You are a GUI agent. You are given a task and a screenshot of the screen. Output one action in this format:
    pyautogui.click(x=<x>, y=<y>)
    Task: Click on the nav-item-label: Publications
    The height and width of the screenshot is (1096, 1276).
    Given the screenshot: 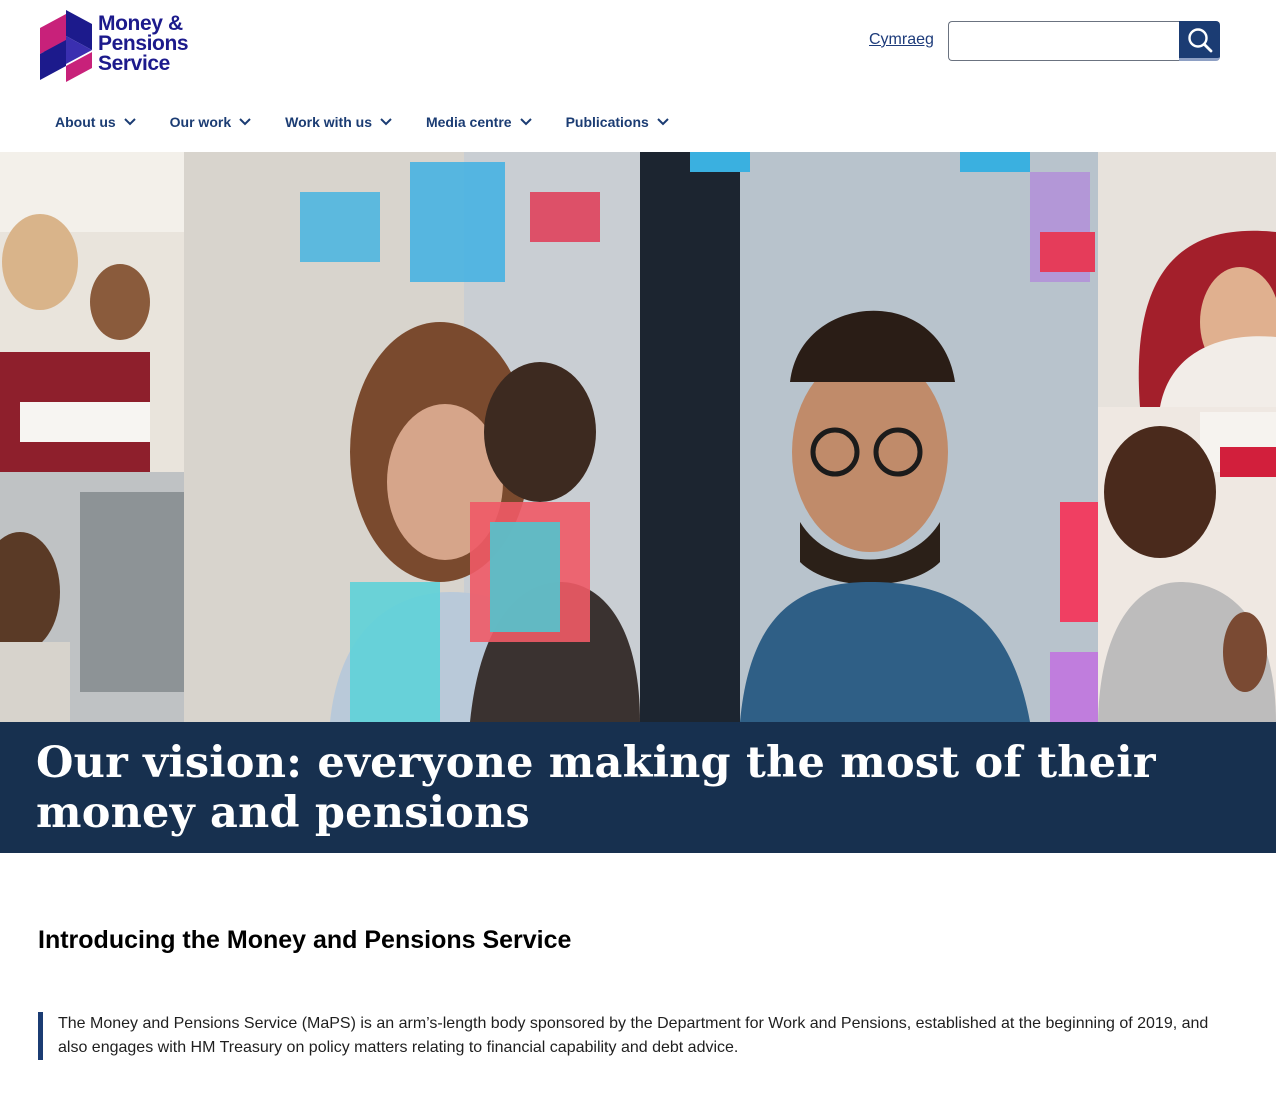 What is the action you would take?
    pyautogui.click(x=607, y=122)
    